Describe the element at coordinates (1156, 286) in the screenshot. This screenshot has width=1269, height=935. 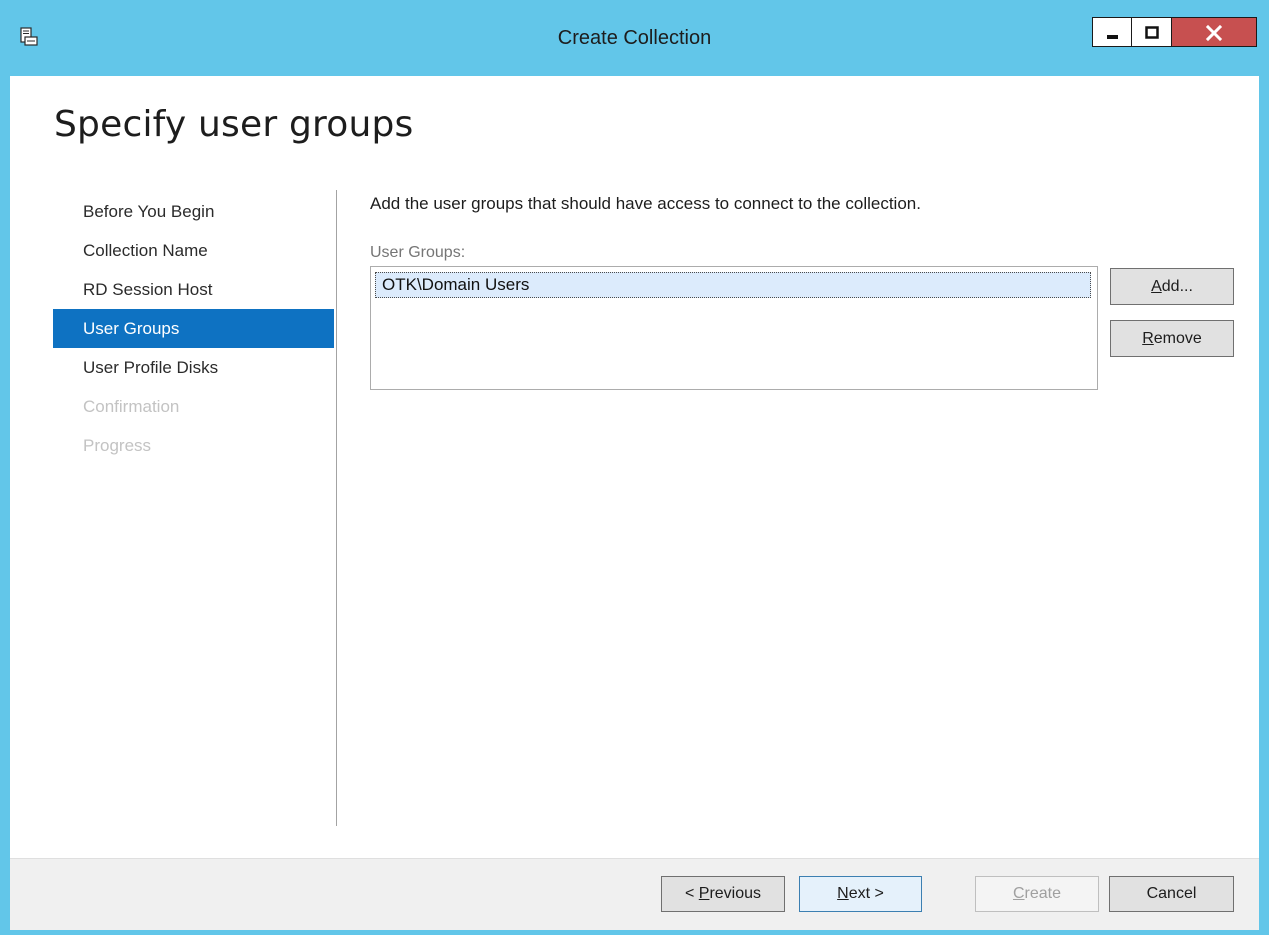
I see `add-button-mnemonic: A` at that location.